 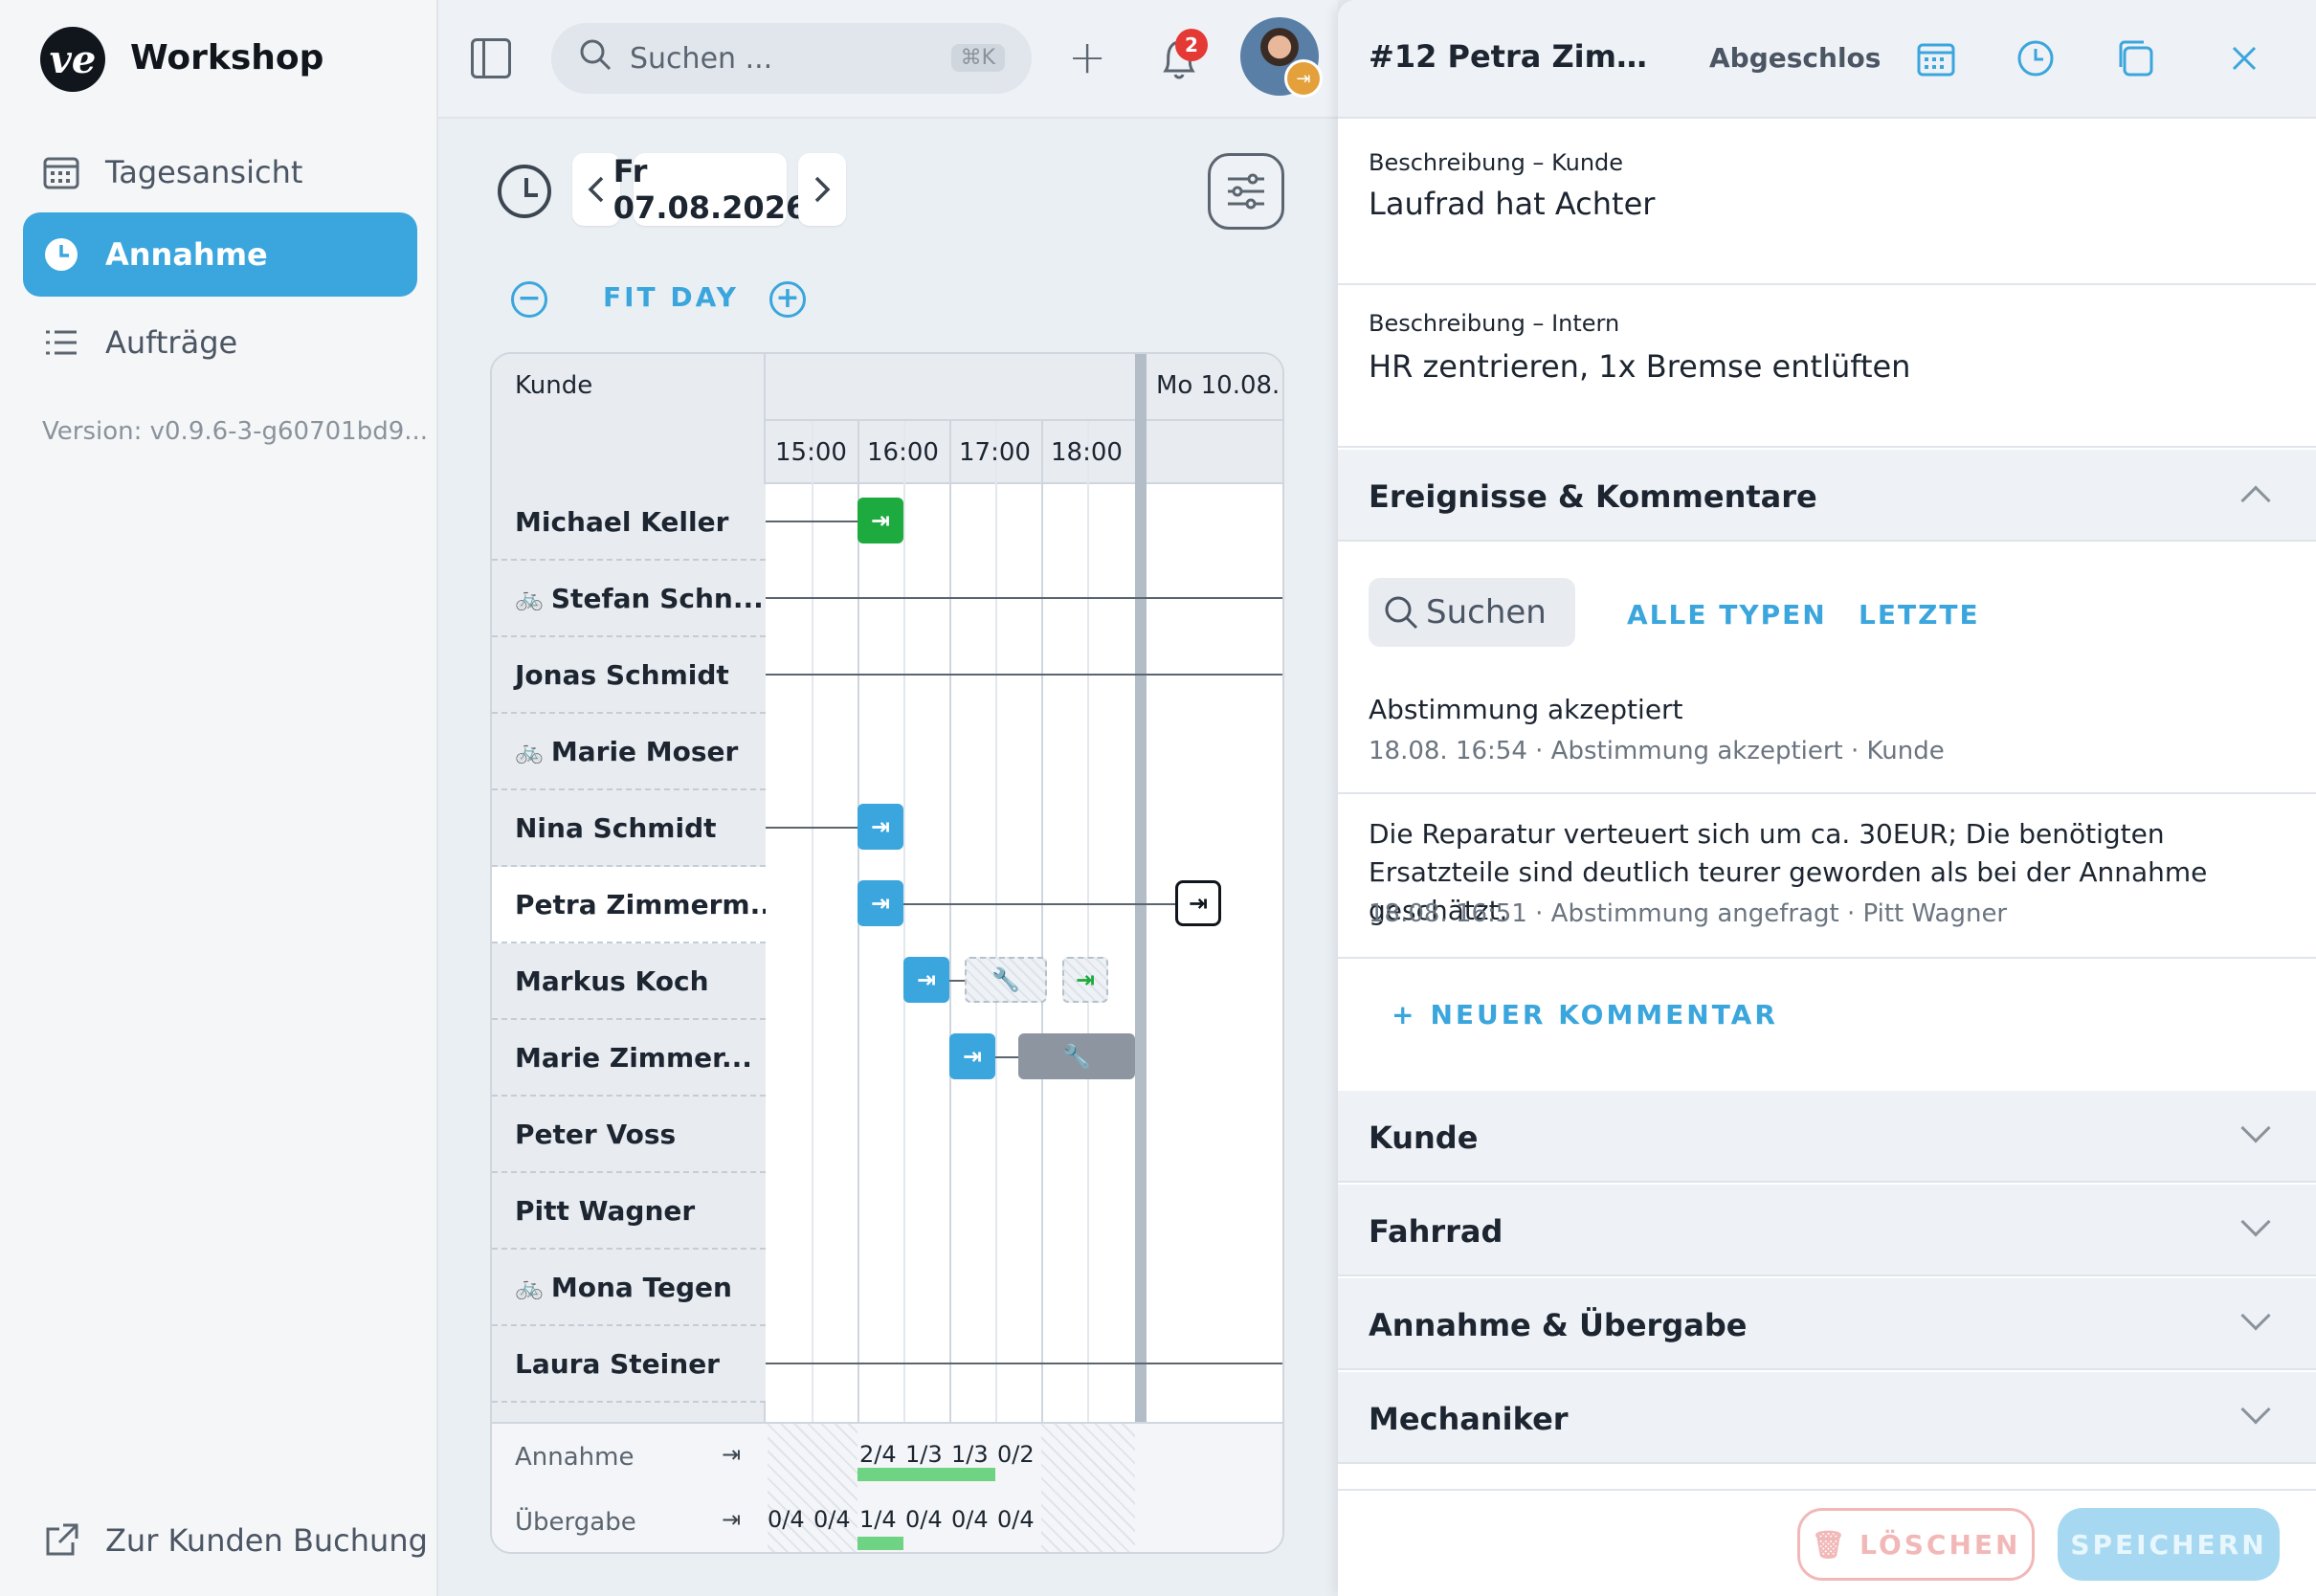 What do you see at coordinates (926, 1475) in the screenshot?
I see `capacity-bar` at bounding box center [926, 1475].